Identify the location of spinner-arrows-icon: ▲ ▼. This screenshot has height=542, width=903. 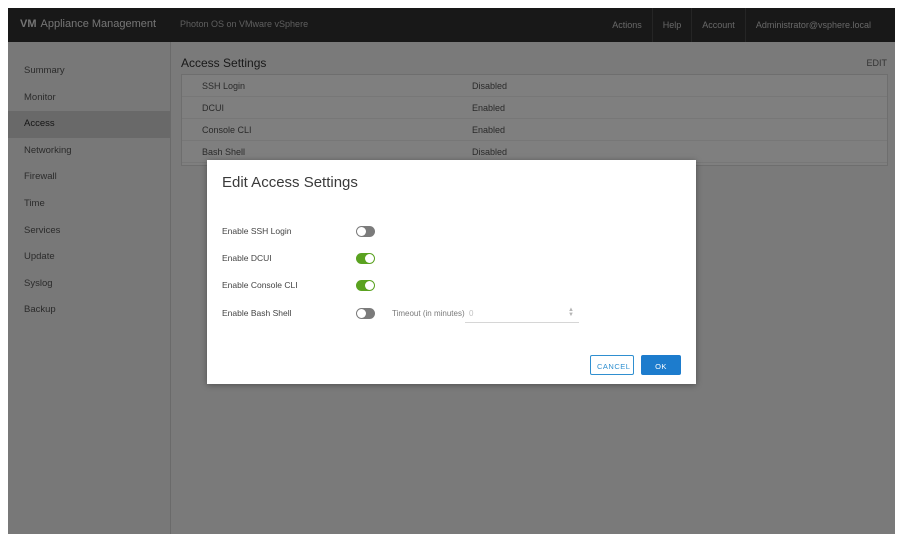
(571, 312).